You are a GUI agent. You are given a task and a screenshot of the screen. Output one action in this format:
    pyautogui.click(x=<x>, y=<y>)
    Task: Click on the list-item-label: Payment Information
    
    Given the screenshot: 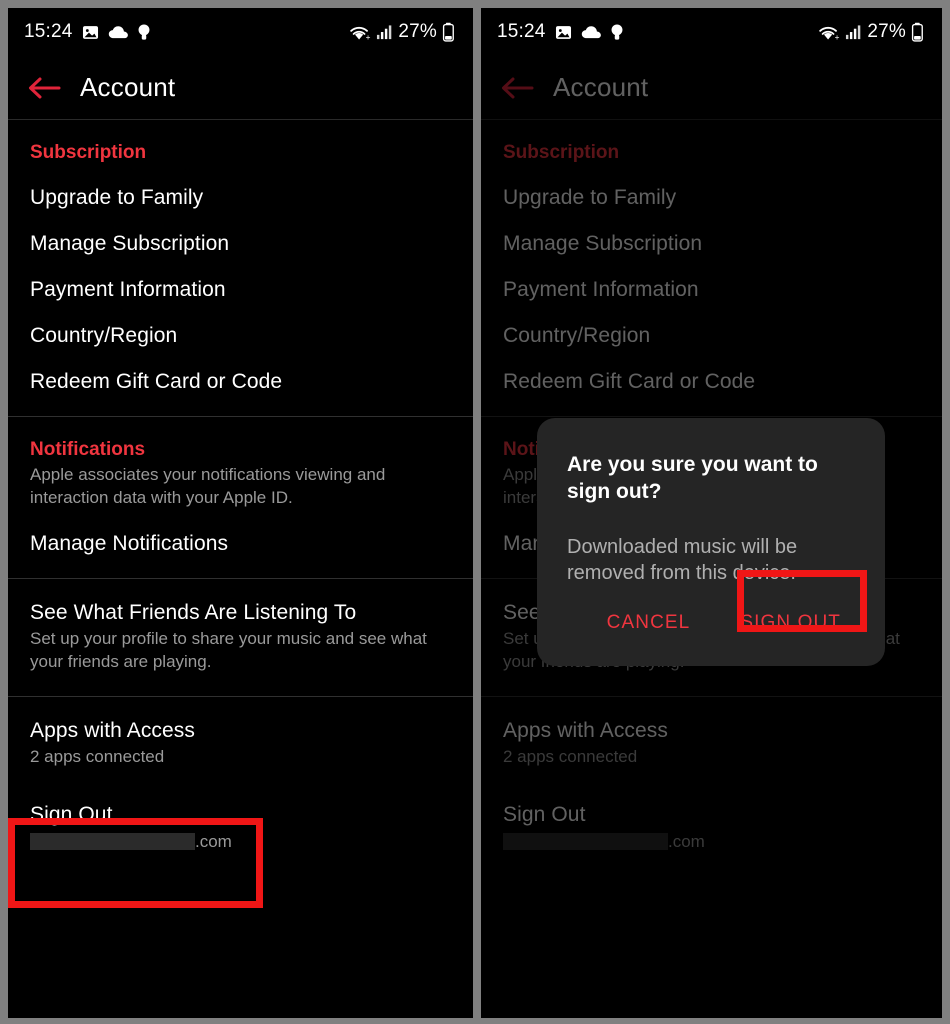 What is the action you would take?
    pyautogui.click(x=128, y=289)
    